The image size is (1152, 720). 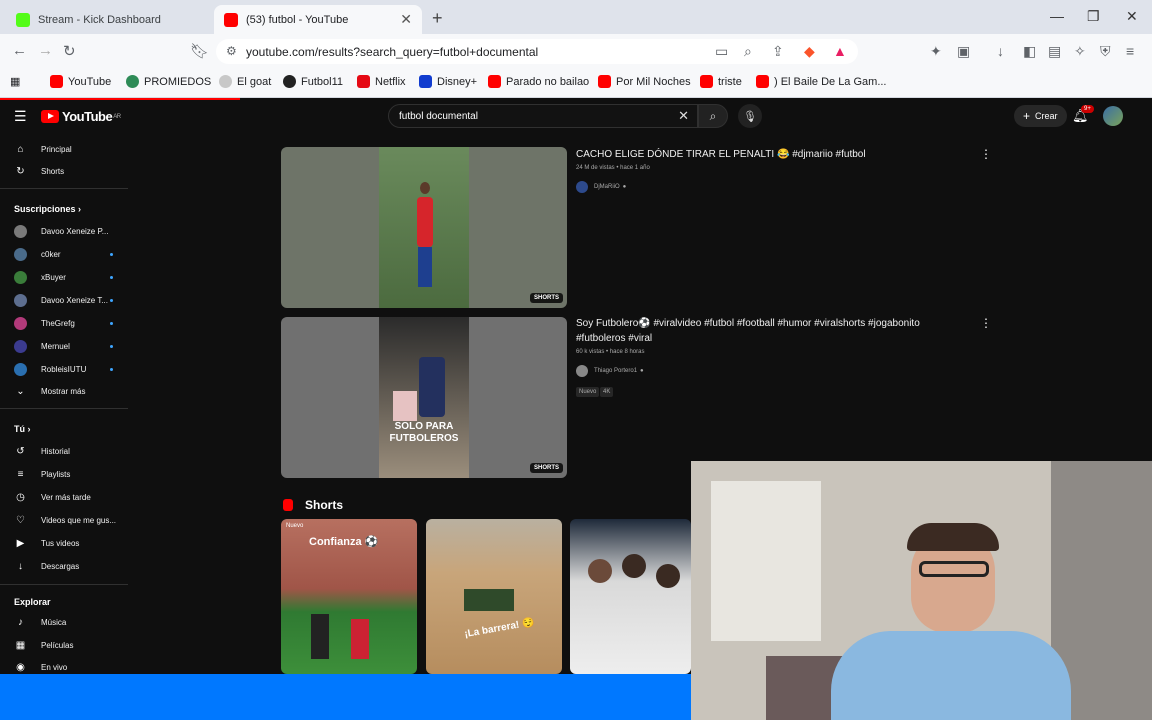 I want to click on minimize-icon: —, so click(x=1057, y=16).